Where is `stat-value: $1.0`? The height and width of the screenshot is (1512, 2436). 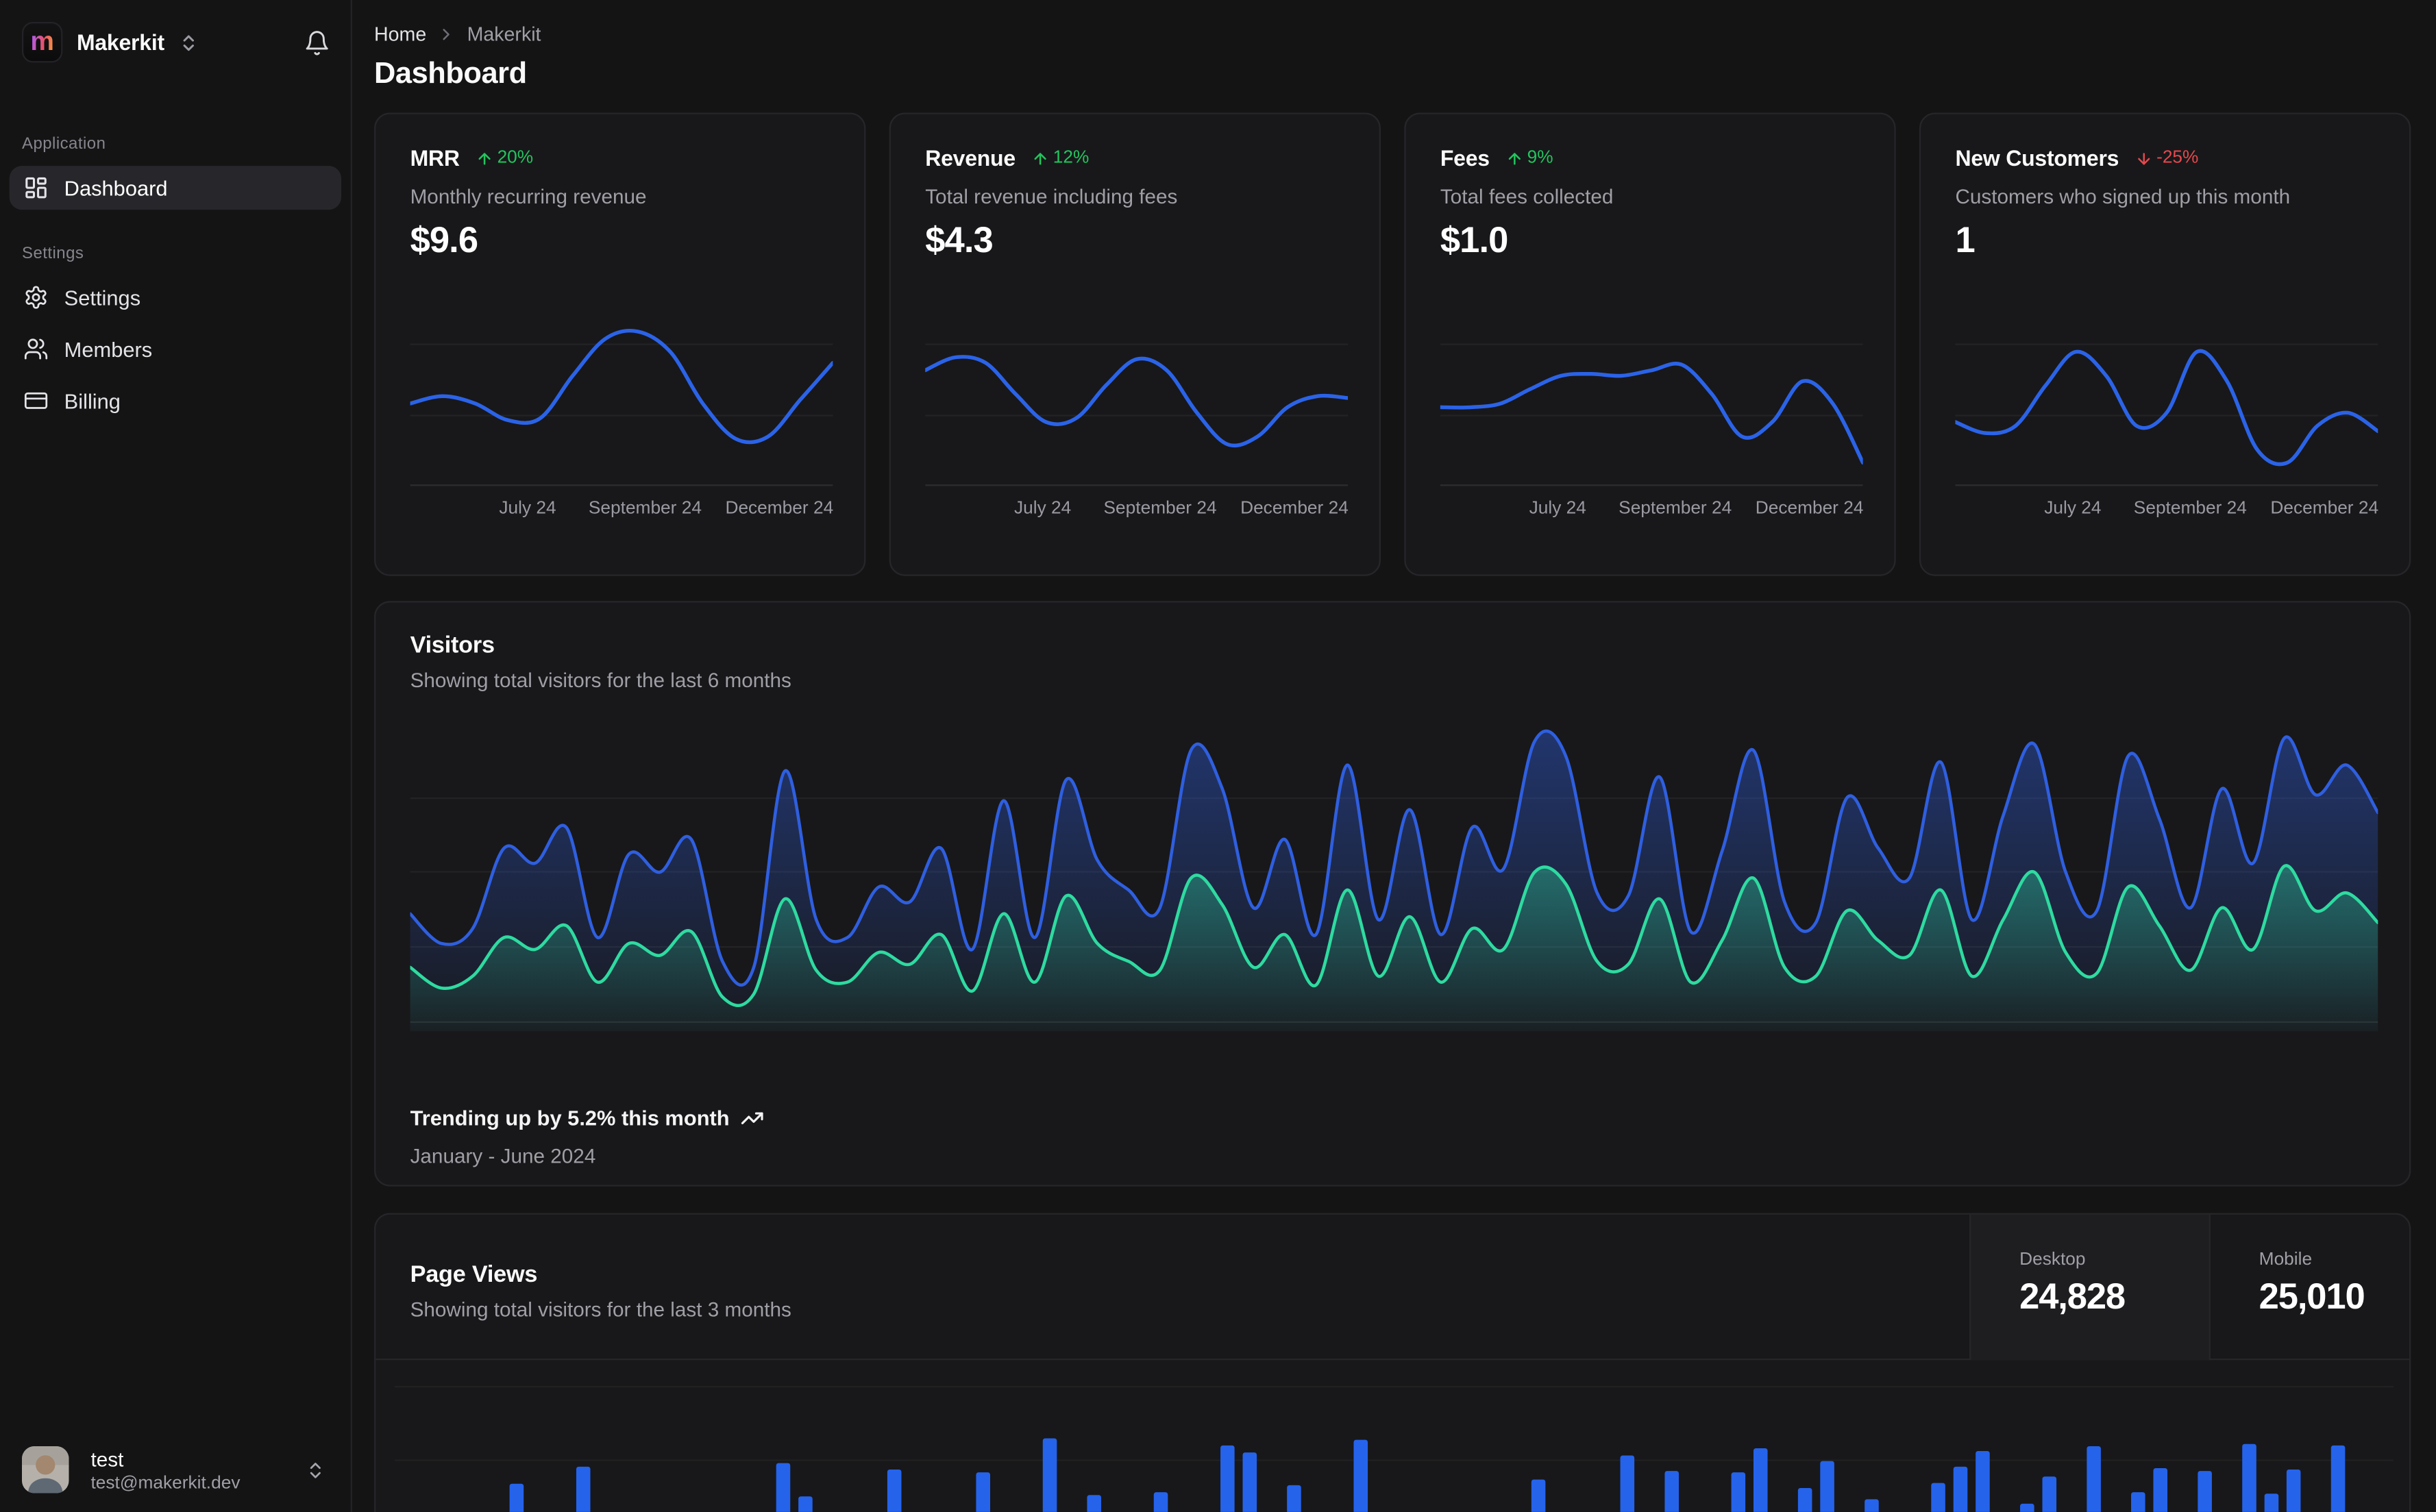
stat-value: $1.0 is located at coordinates (1475, 239).